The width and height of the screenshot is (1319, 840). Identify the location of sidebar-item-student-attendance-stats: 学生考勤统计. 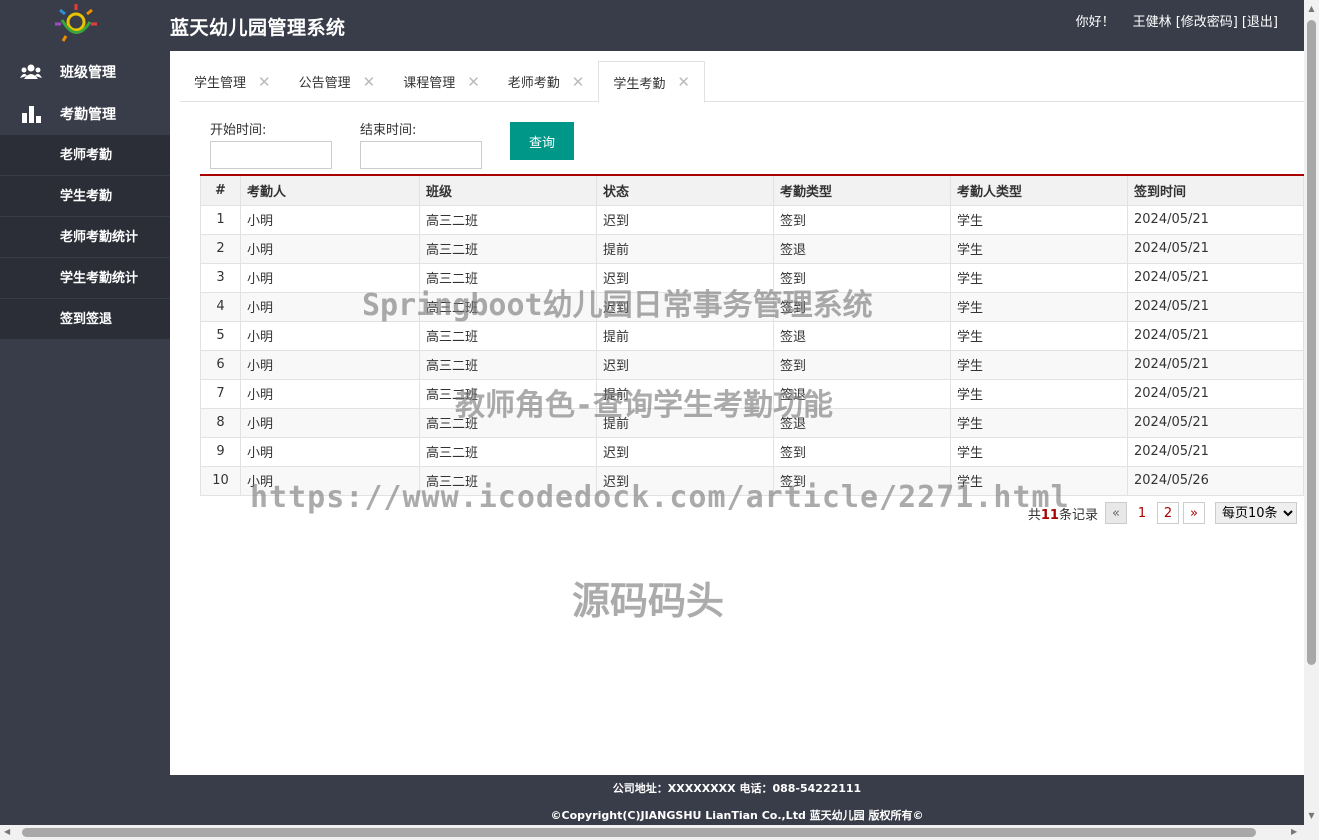
(85, 278).